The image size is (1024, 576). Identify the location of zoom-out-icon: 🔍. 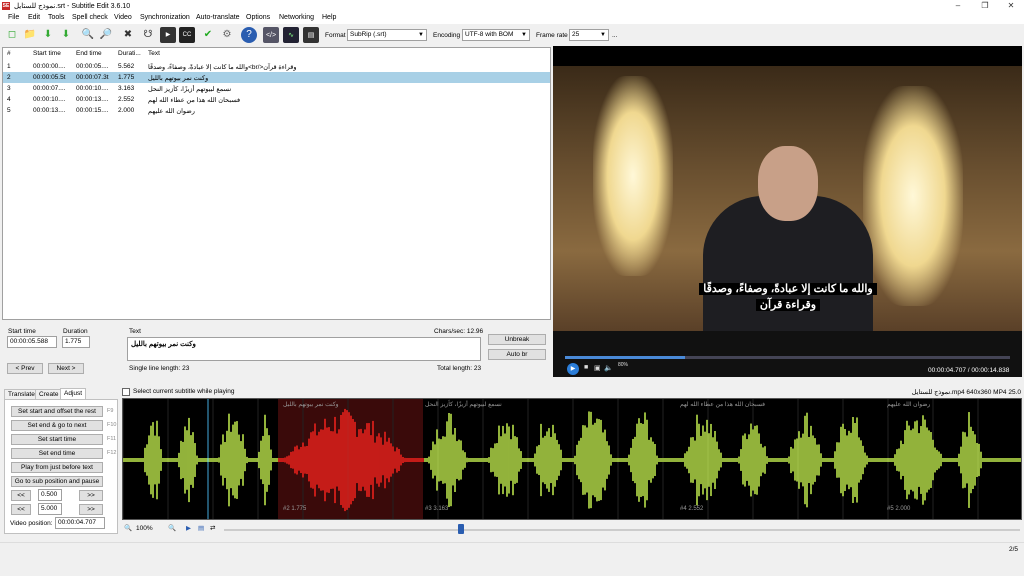
(128, 528).